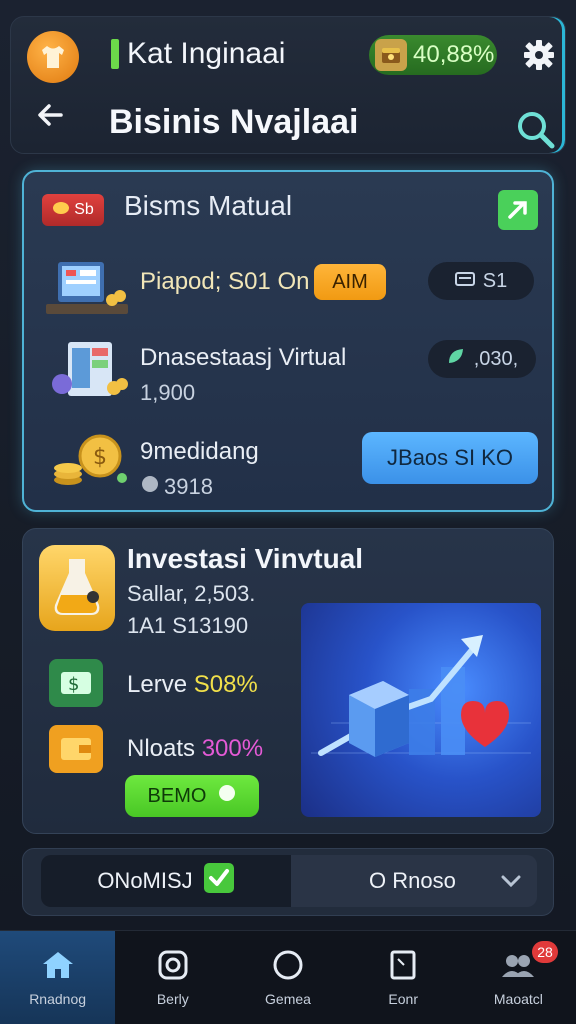 Image resolution: width=576 pixels, height=1024 pixels. I want to click on card-icon, so click(464, 281).